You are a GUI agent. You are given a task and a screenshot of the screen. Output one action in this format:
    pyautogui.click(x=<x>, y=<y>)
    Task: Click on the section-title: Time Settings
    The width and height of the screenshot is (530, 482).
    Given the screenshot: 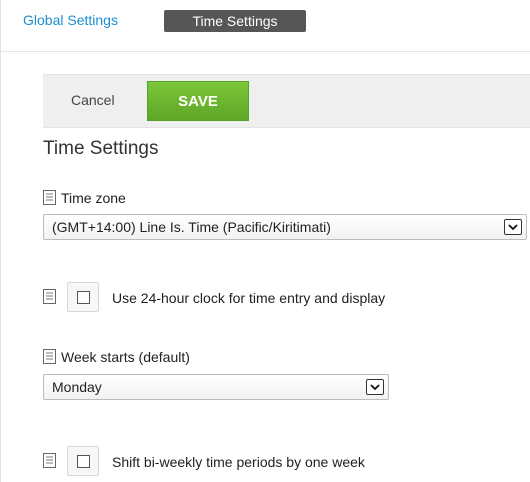 What is the action you would take?
    pyautogui.click(x=101, y=148)
    